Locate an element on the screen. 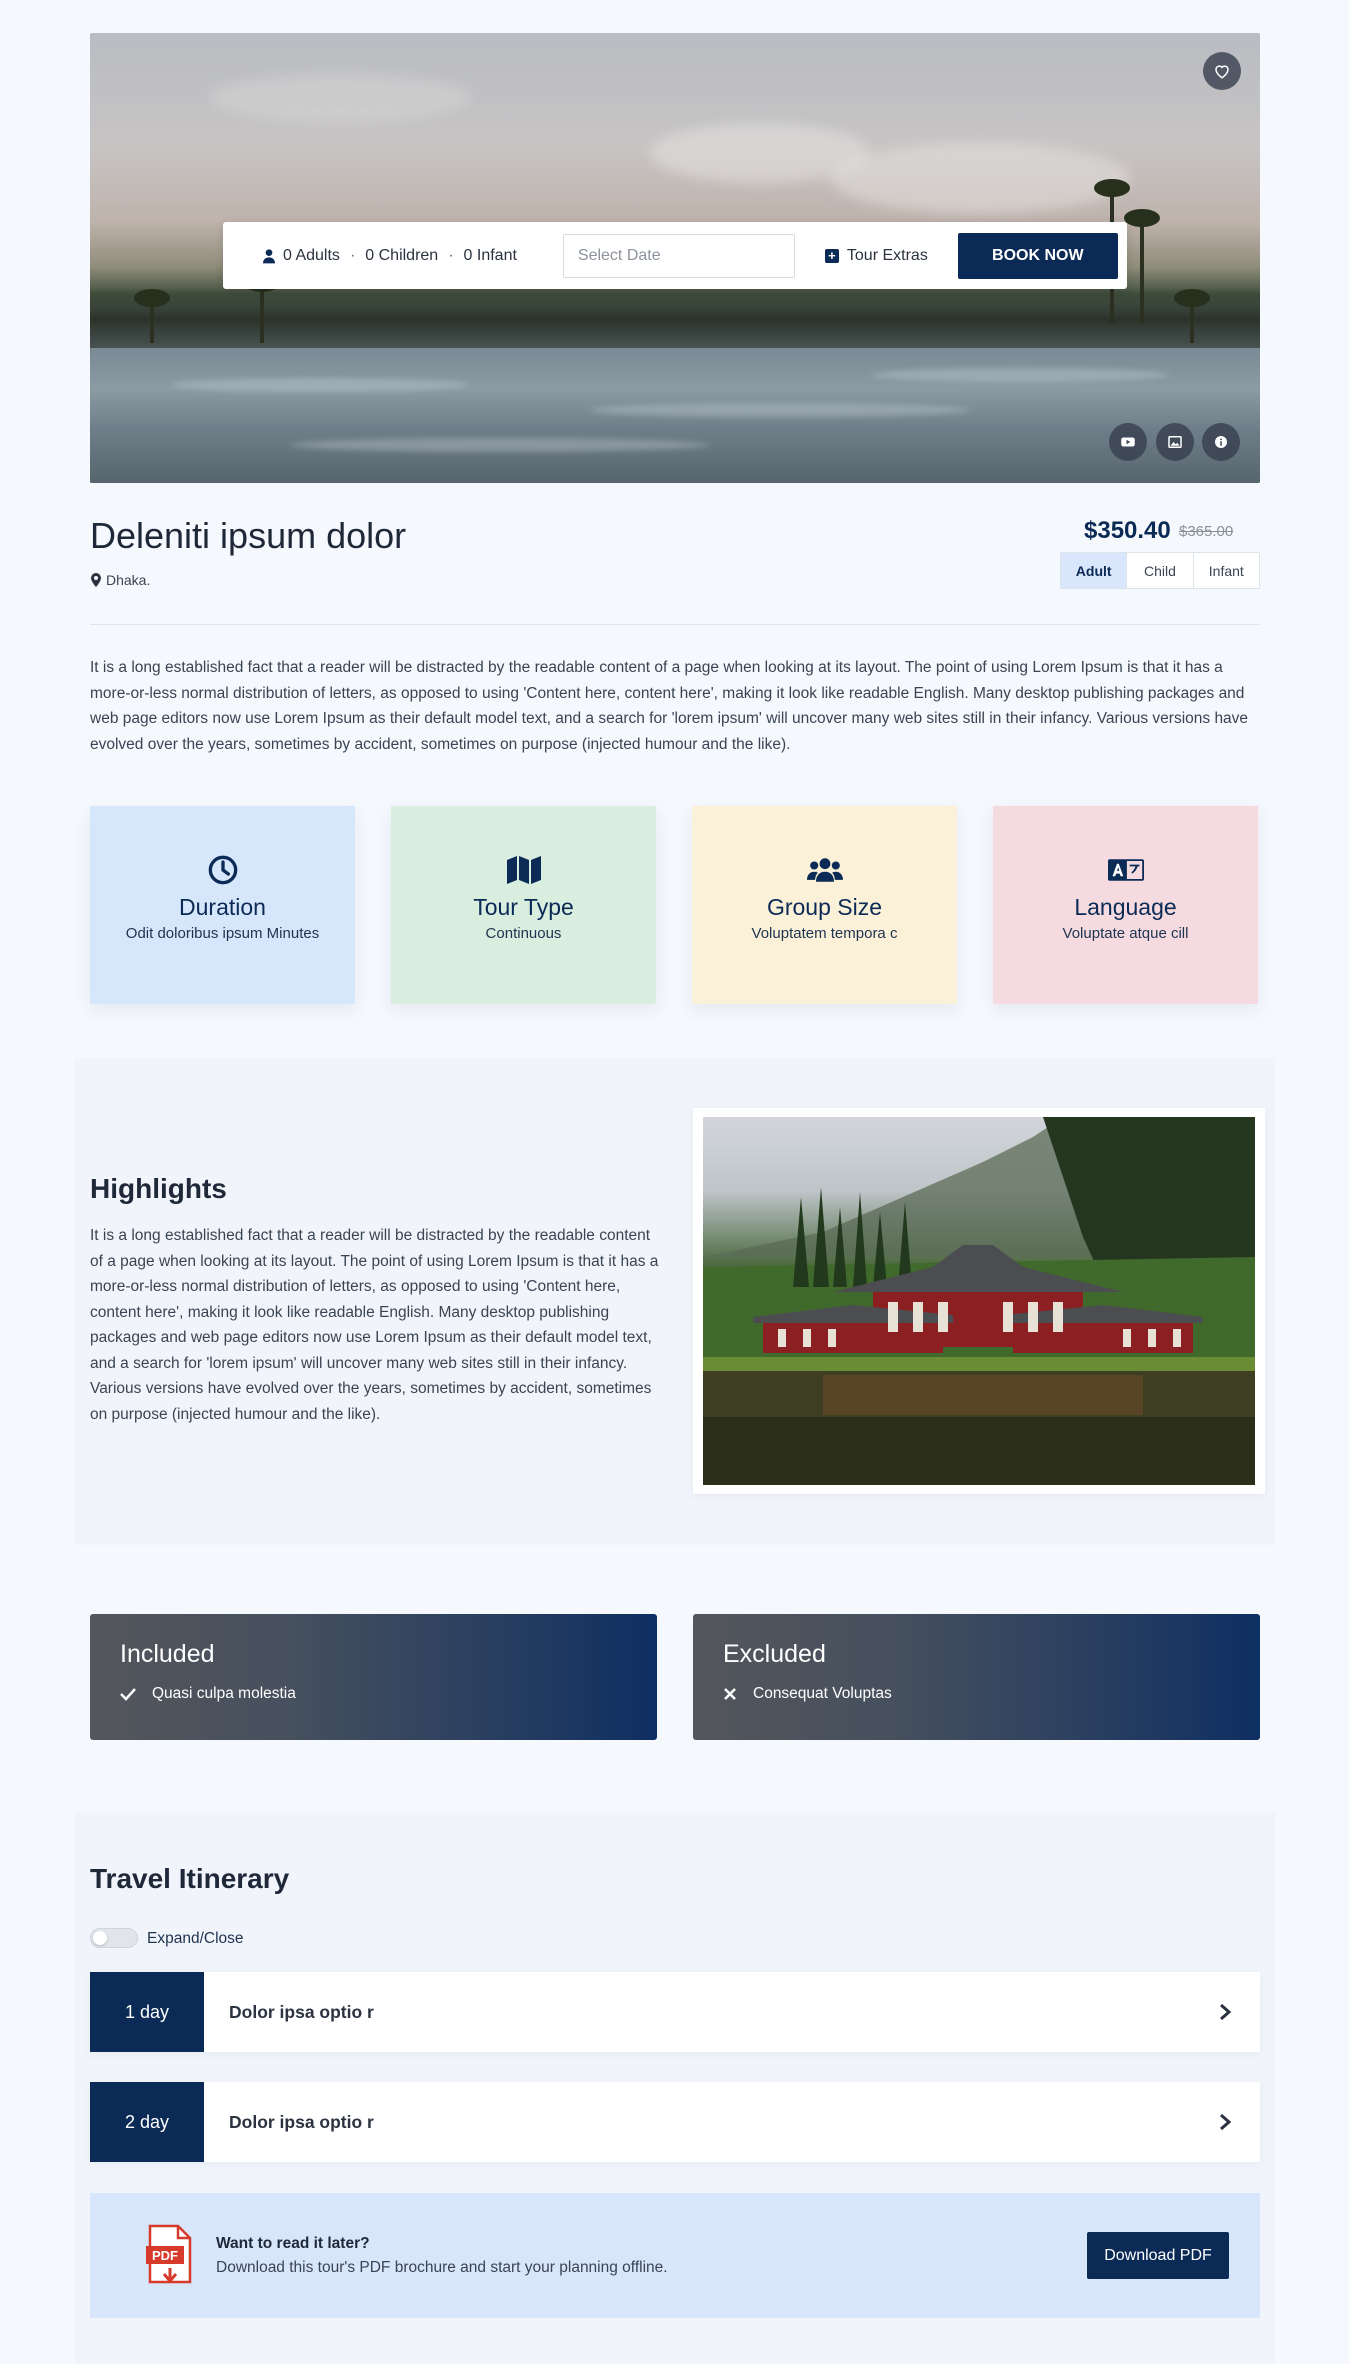 The width and height of the screenshot is (1349, 2364). feature-value: Odit doloribus ipsum Minutes is located at coordinates (222, 933).